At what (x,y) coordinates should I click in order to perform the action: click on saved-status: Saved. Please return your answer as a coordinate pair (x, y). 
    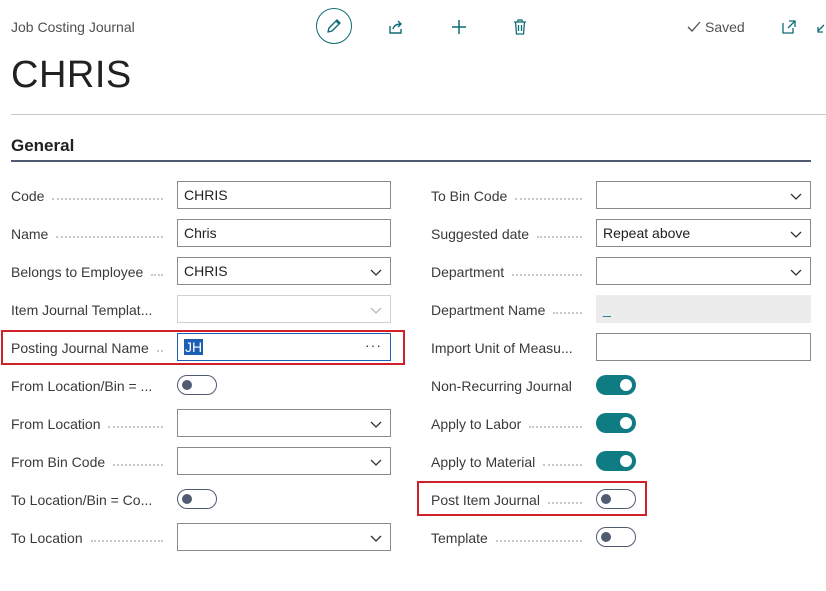
    Looking at the image, I should click on (715, 27).